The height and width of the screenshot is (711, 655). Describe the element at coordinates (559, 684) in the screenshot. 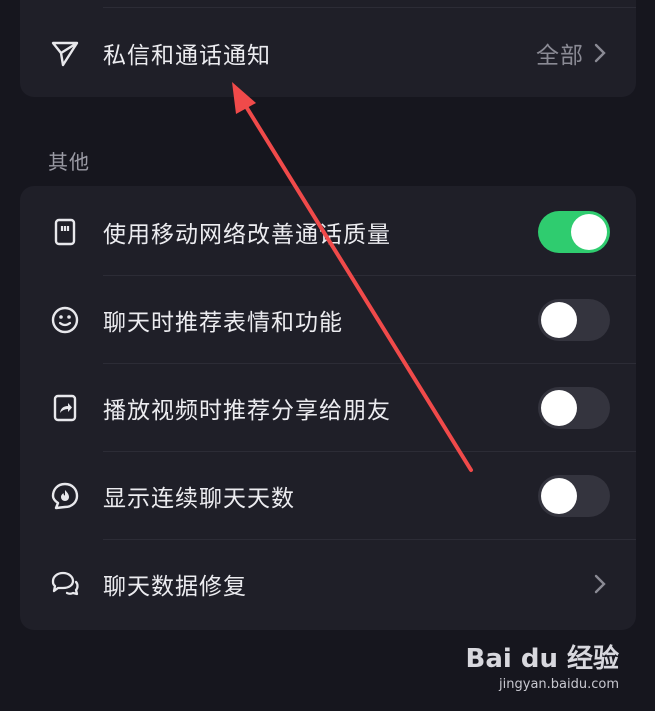

I see `watermark-url: jingyan.baidu.com` at that location.